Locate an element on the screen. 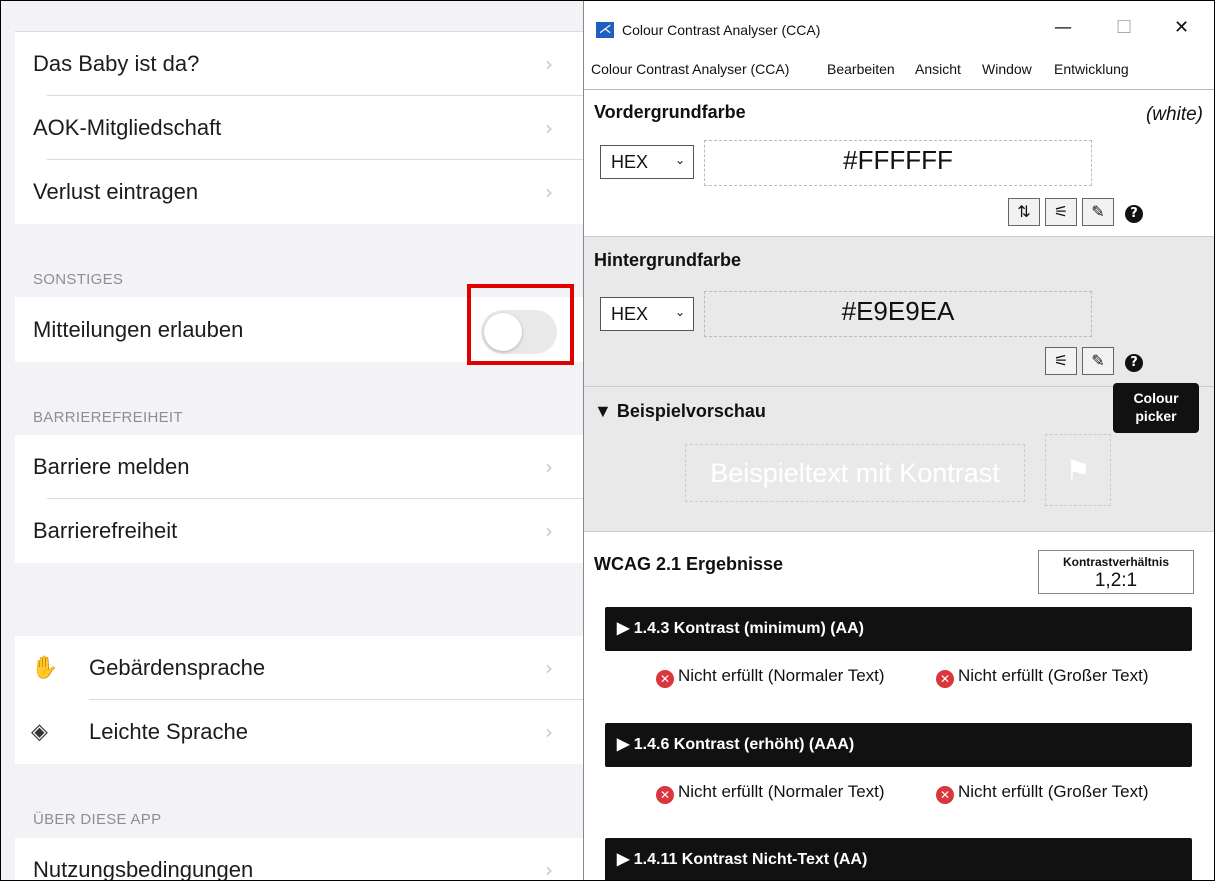 The width and height of the screenshot is (1217, 883). menu-item-window: Window is located at coordinates (1007, 69).